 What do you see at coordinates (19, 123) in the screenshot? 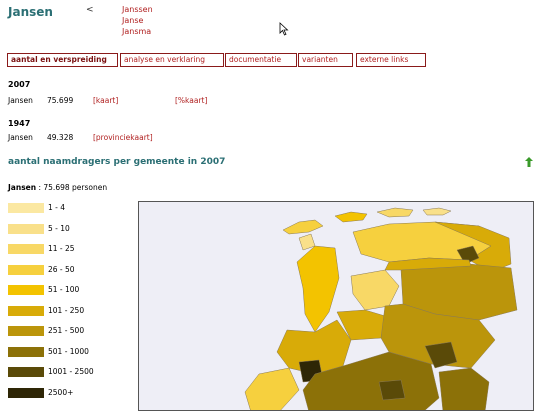
I see `year-heading-1947: 1947` at bounding box center [19, 123].